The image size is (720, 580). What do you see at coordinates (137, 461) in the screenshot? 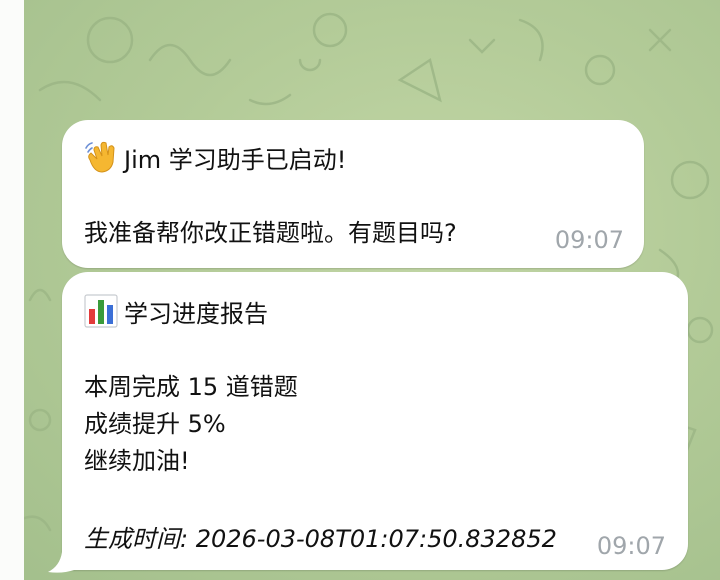
I see `message-line: 继续加油!` at bounding box center [137, 461].